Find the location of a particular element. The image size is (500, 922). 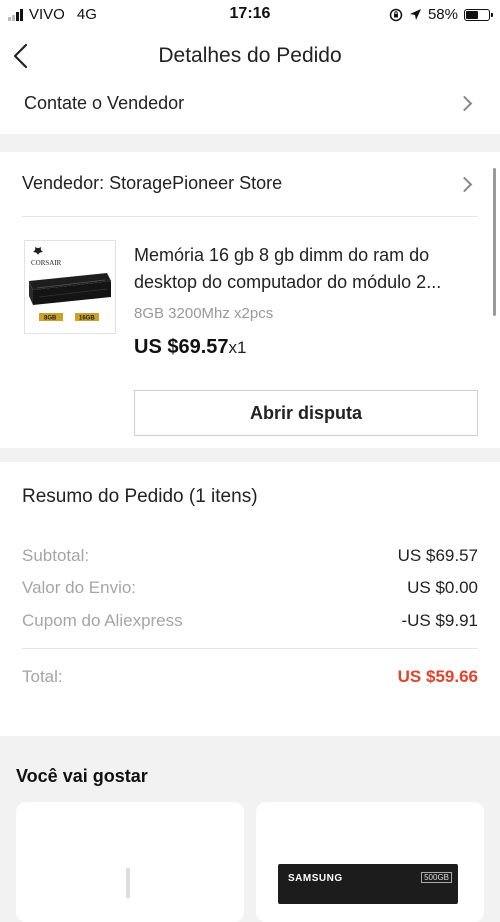

product-price-line: US $69.57x1 is located at coordinates (190, 347).